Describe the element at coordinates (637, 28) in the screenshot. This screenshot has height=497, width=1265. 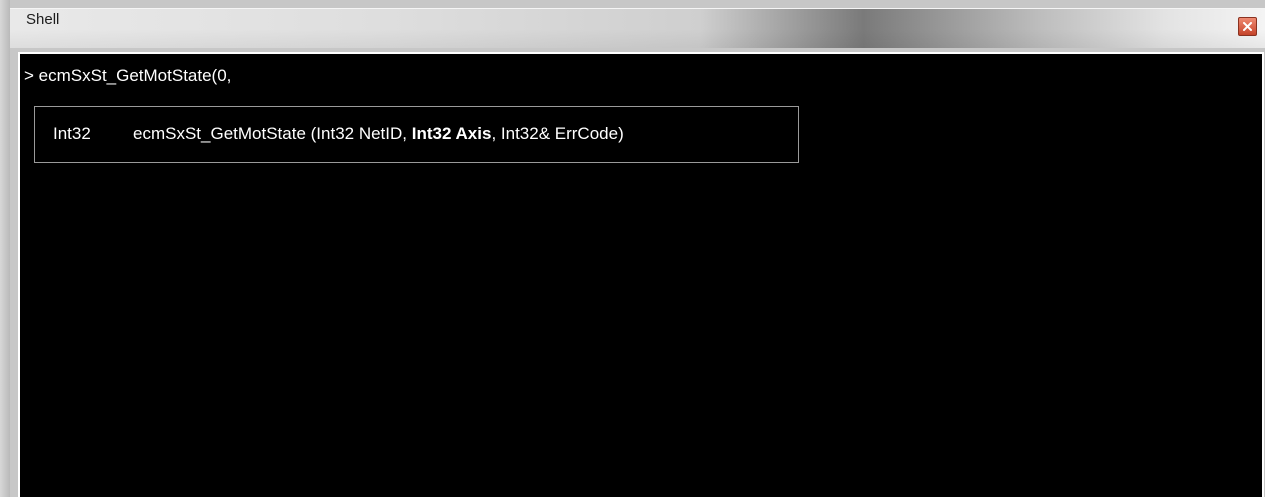
I see `title-bar: Shell` at that location.